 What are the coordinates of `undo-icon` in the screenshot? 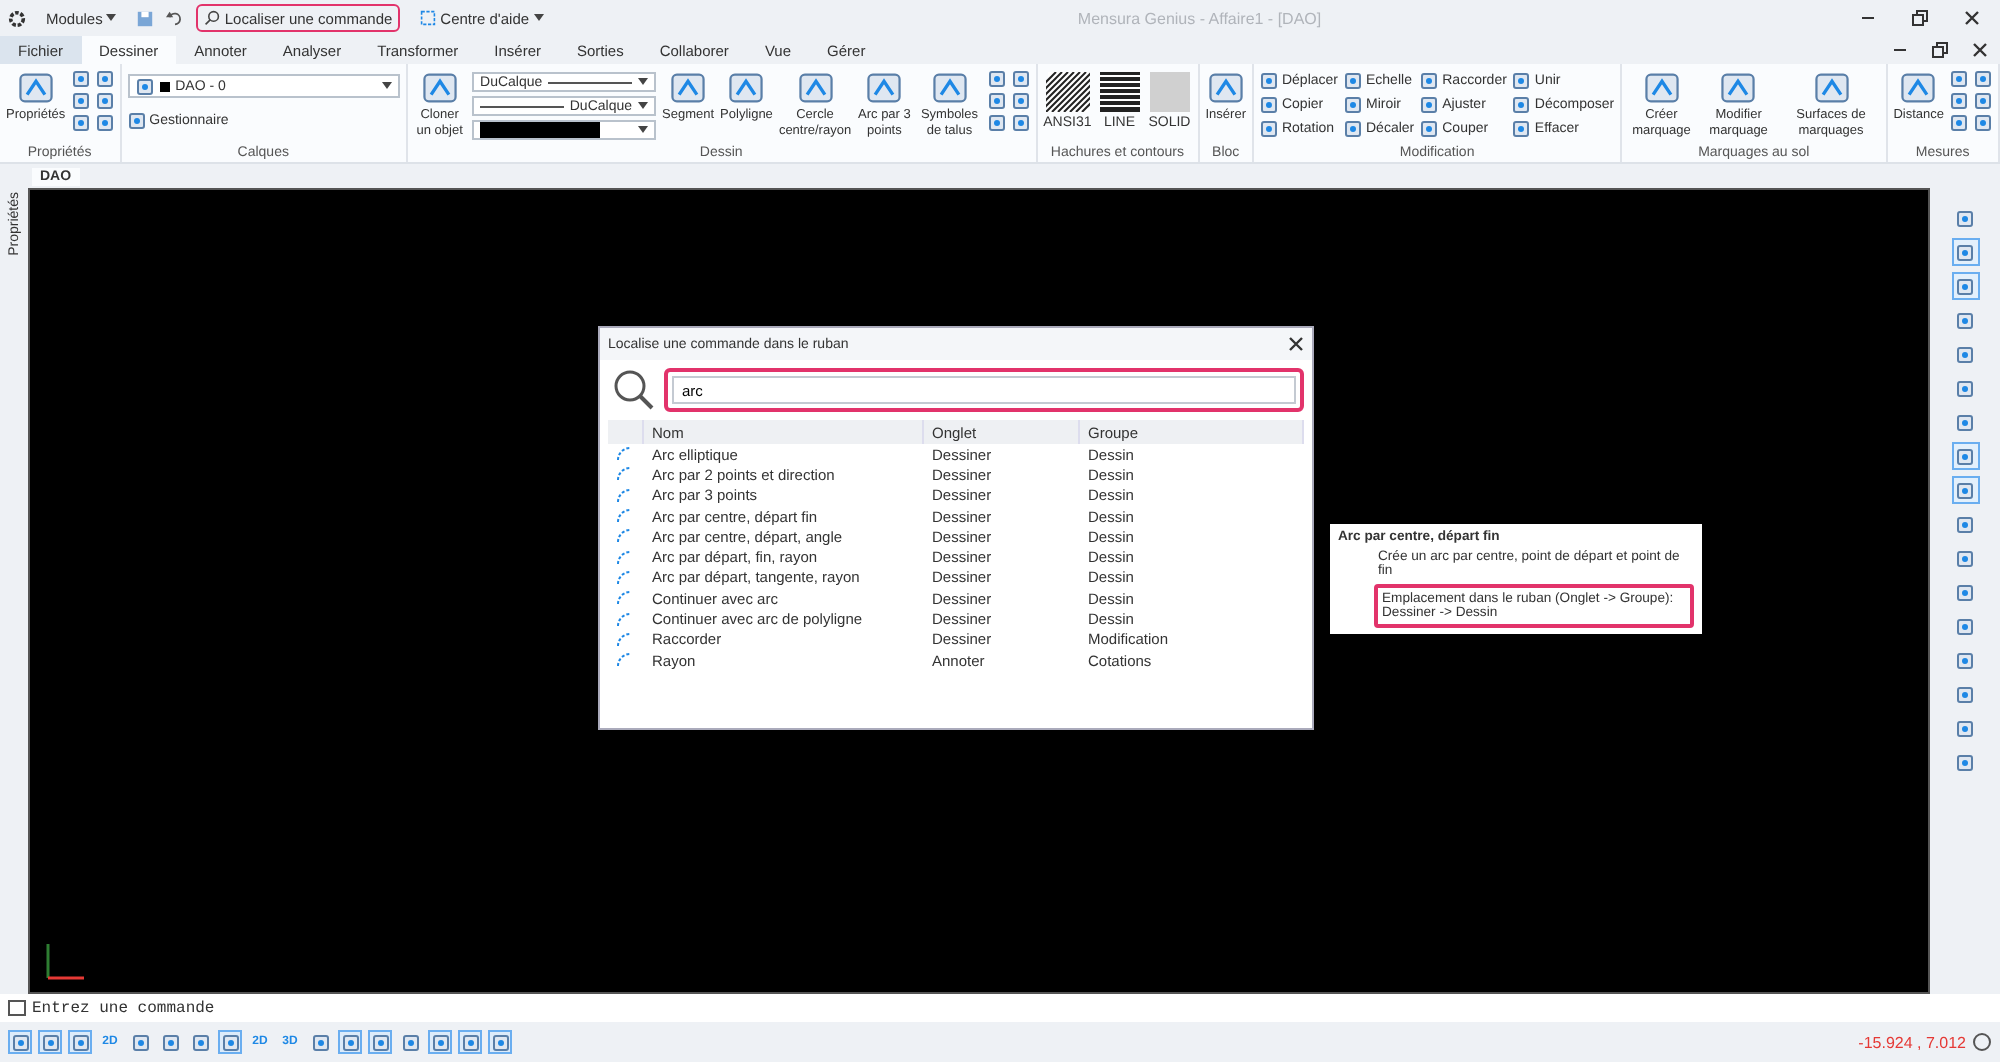 It's located at (175, 18).